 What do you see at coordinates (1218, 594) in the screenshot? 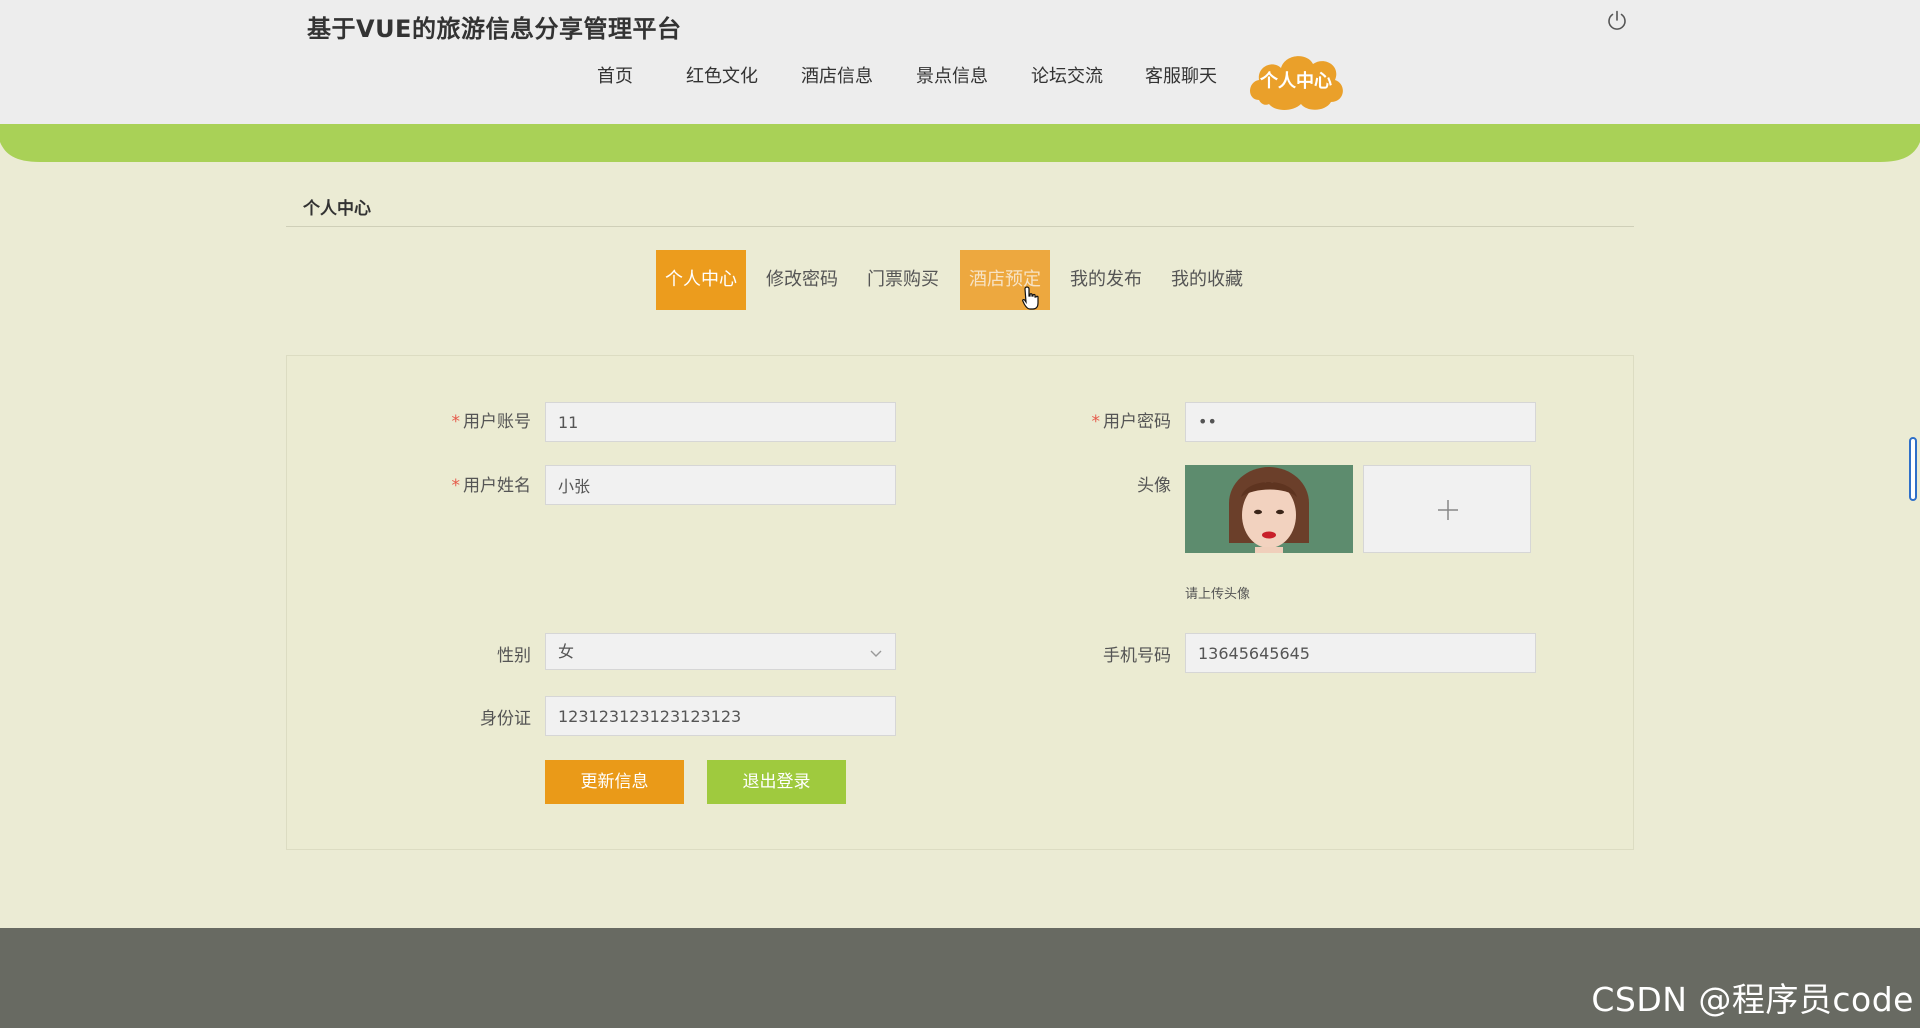
I see `avatar-upload-hint: 请上传头像` at bounding box center [1218, 594].